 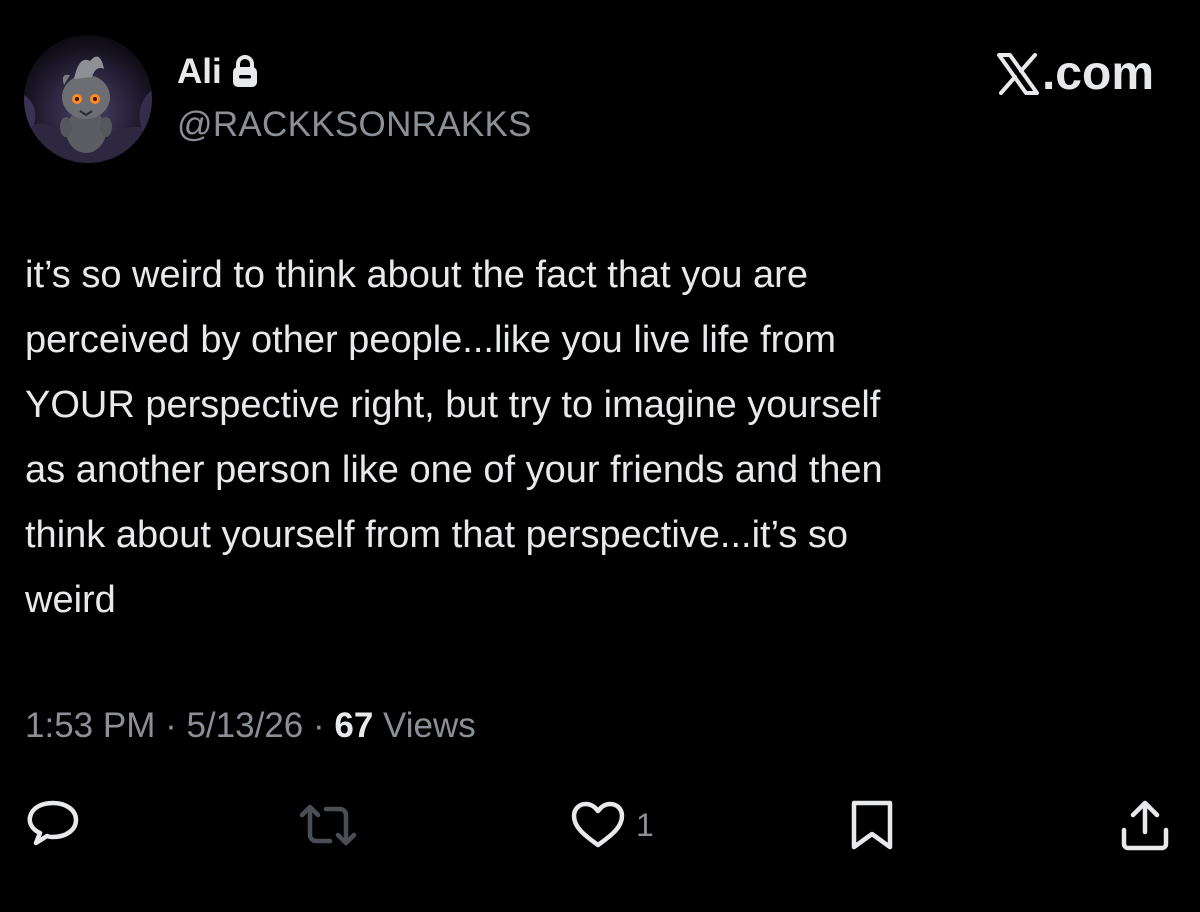 What do you see at coordinates (244, 726) in the screenshot?
I see `tweet-date: 5/13/26` at bounding box center [244, 726].